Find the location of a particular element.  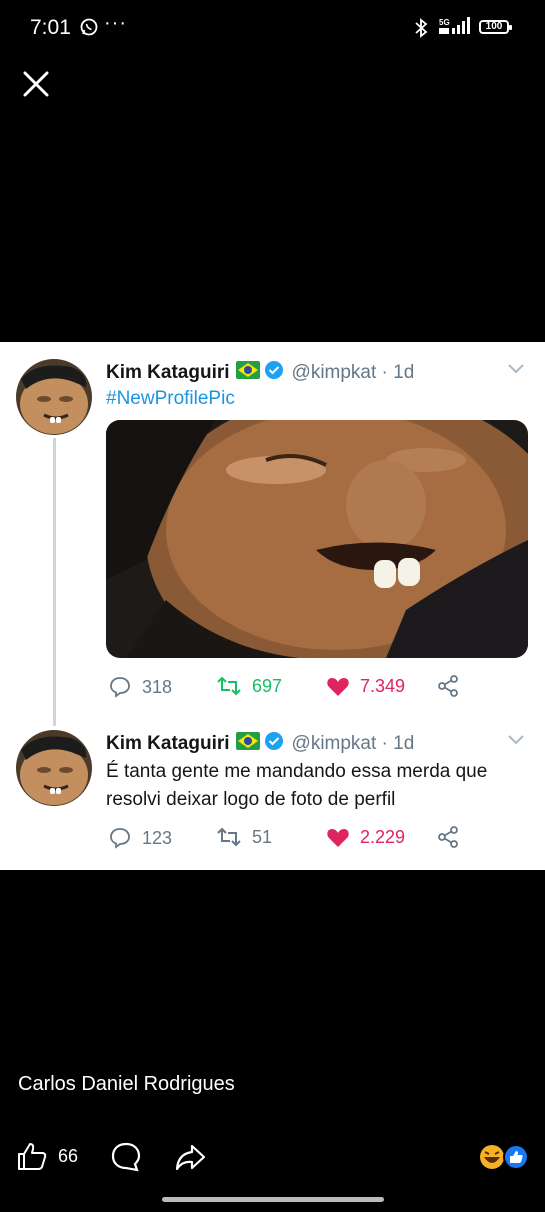

close-icon is located at coordinates (36, 84).